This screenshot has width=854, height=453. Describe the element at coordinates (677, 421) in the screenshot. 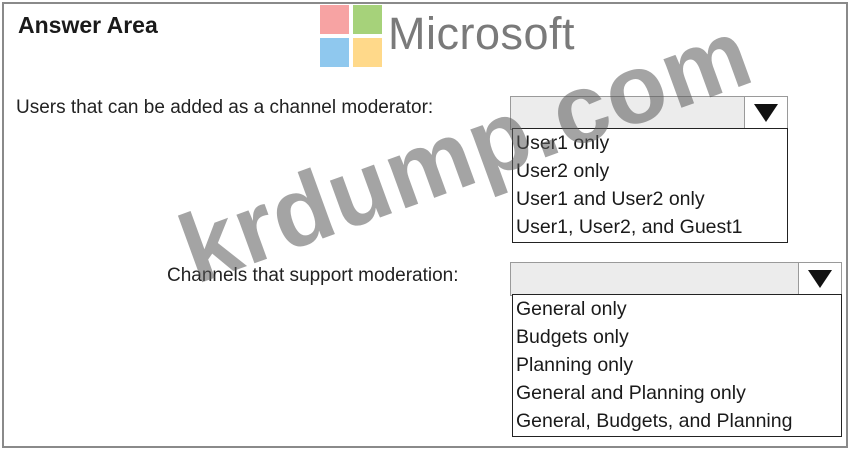

I see `option-general-budgets-planning: General, Budgets, and Planning` at that location.